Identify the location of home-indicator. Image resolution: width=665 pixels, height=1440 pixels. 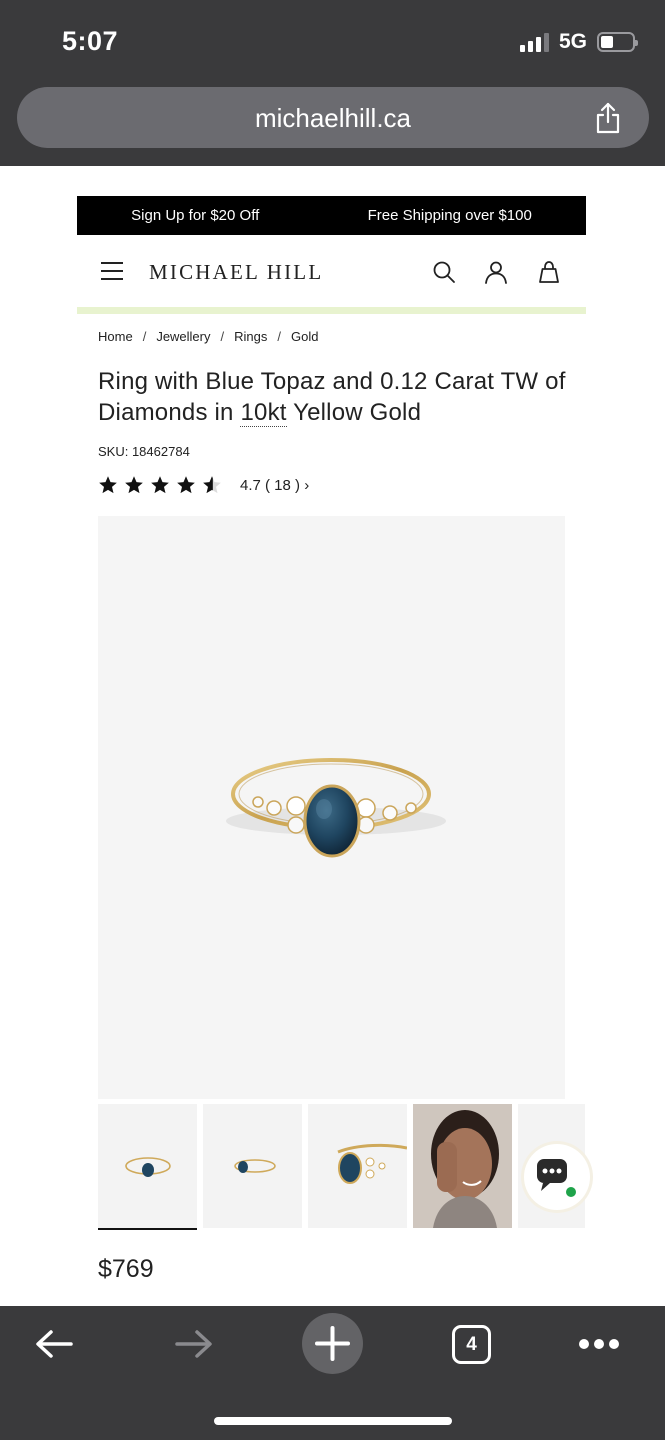
(333, 1421).